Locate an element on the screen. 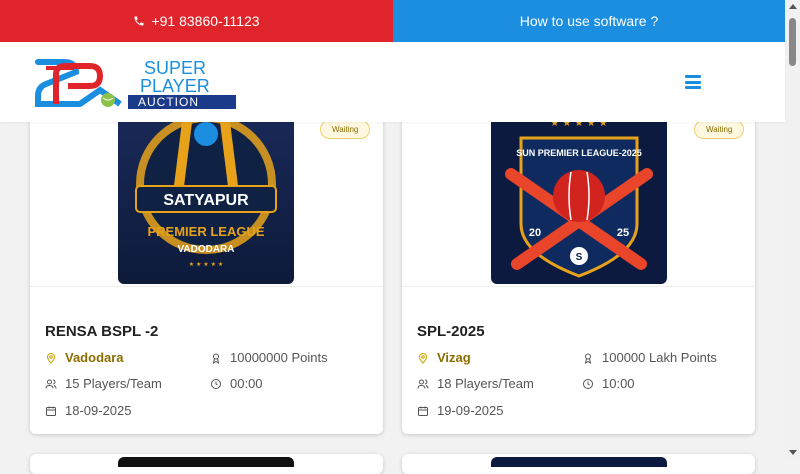 Image resolution: width=800 pixels, height=474 pixels. banner-letter: S is located at coordinates (579, 257).